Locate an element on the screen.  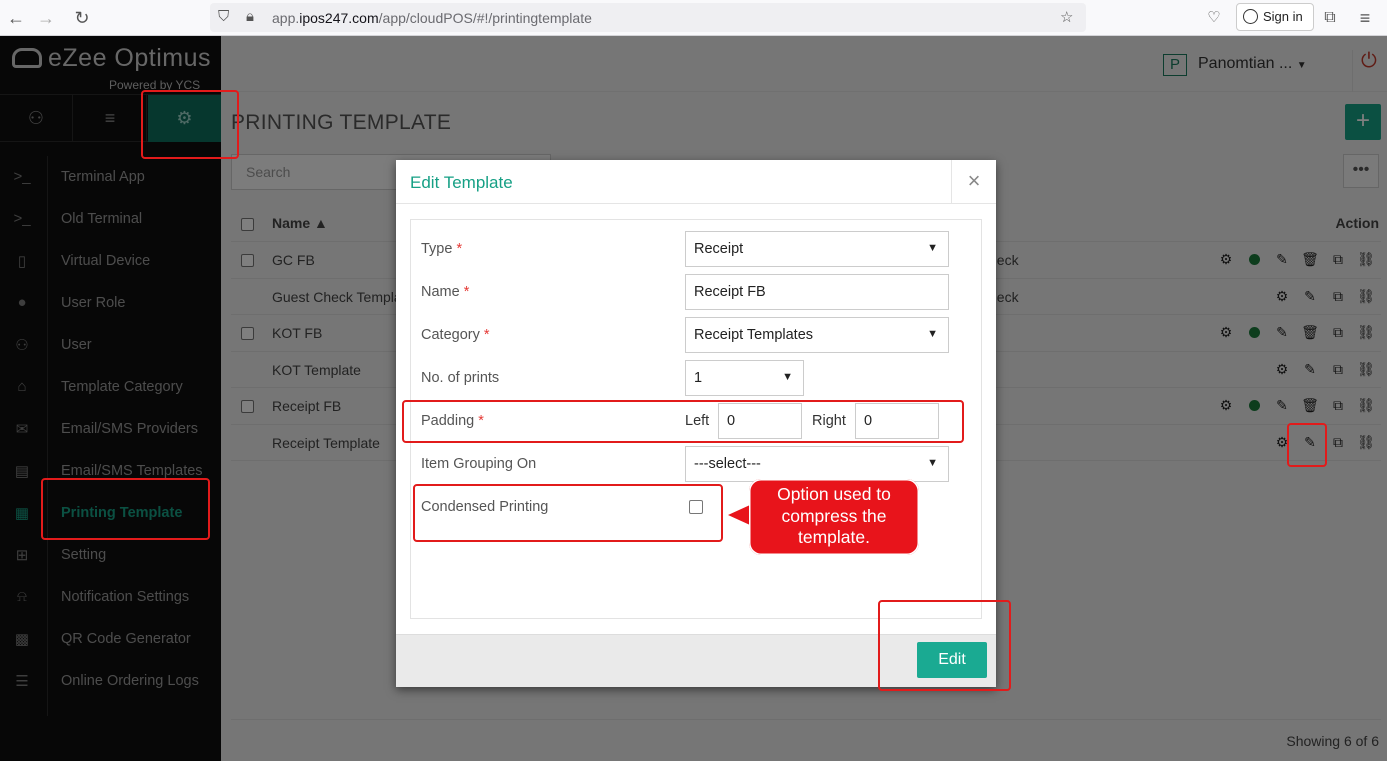
highlight-edit-button is located at coordinates (944, 645).